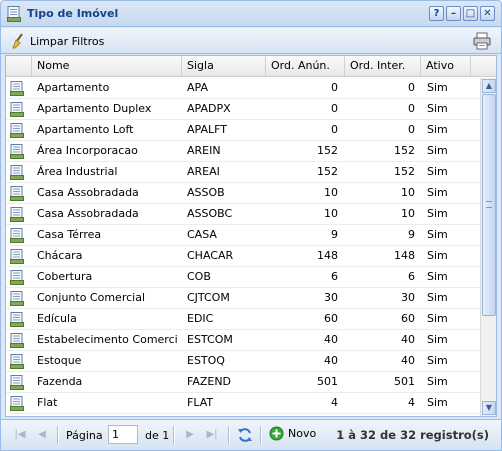 The height and width of the screenshot is (451, 502). Describe the element at coordinates (157, 435) in the screenshot. I see `page-total-label: de 1` at that location.